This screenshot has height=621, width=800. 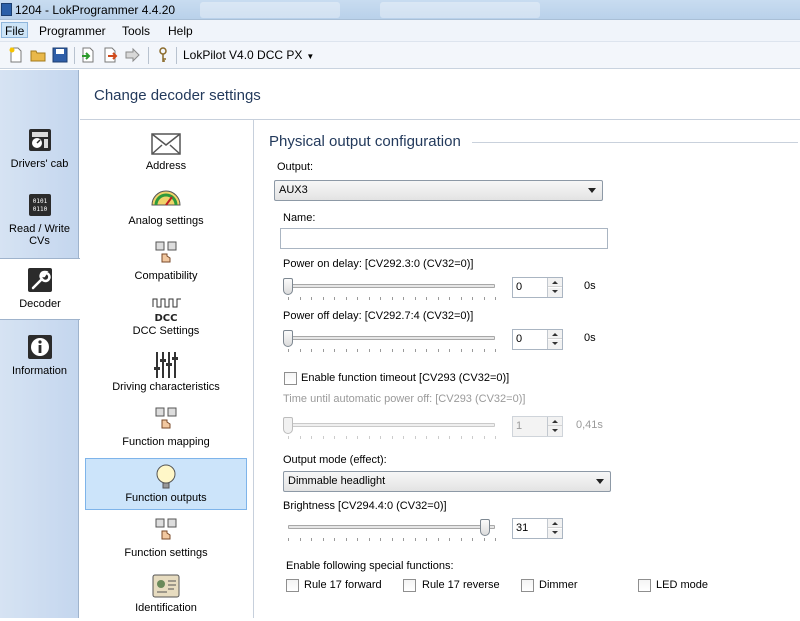 What do you see at coordinates (166, 310) in the screenshot?
I see `dcc-icon: DCC` at bounding box center [166, 310].